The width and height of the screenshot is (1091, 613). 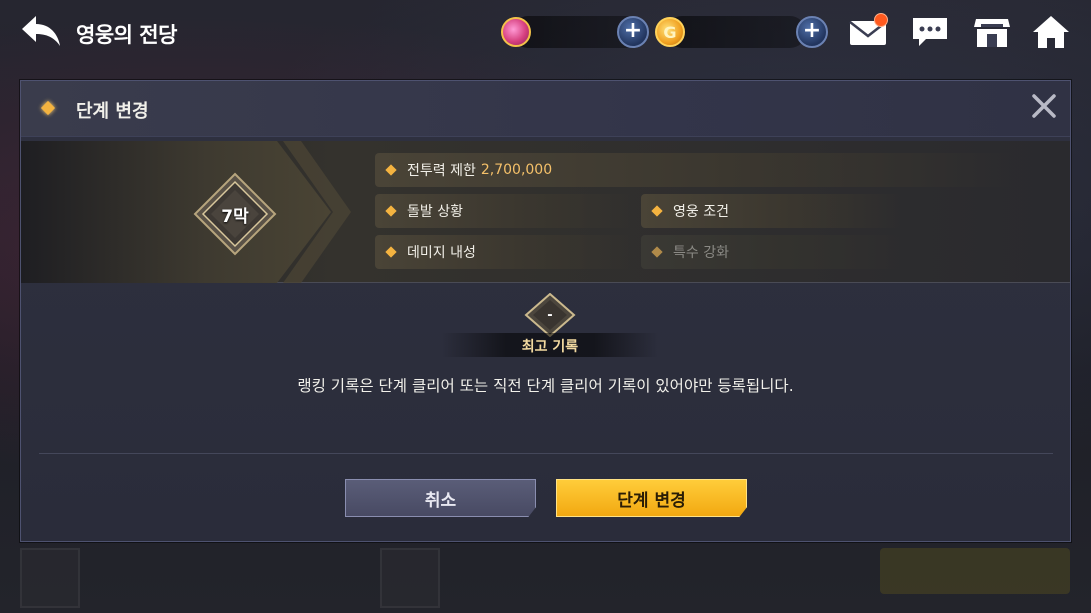 I want to click on dialog-divider, so click(x=546, y=453).